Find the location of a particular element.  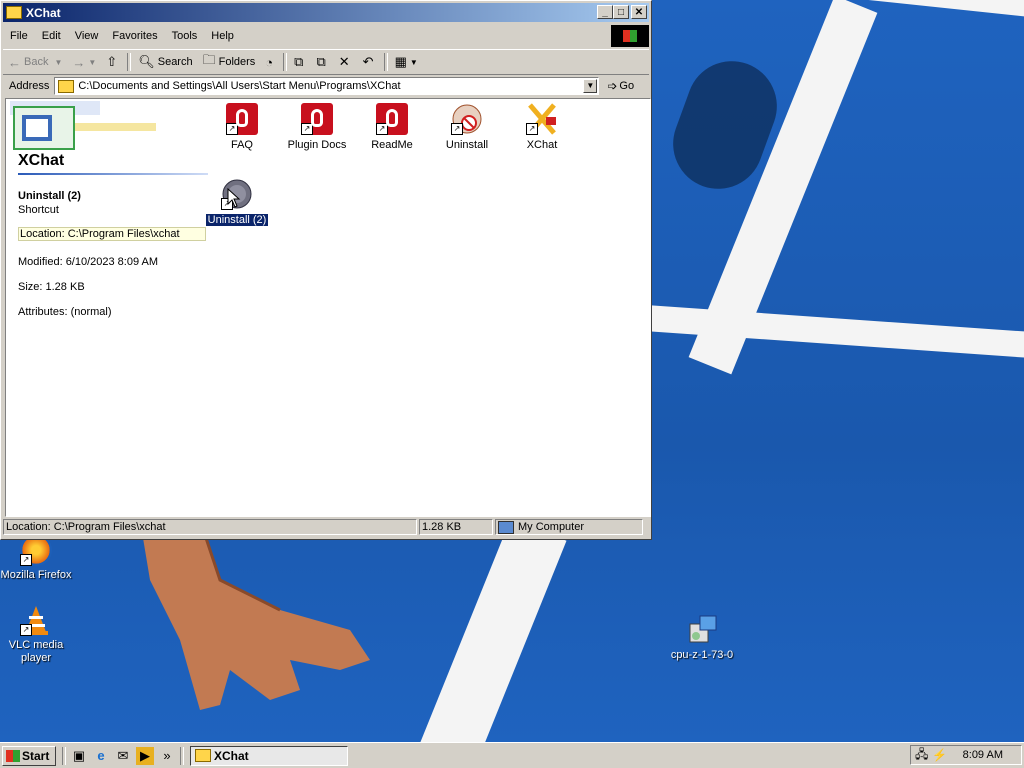

file-item-label: ReadMe is located at coordinates (392, 145).